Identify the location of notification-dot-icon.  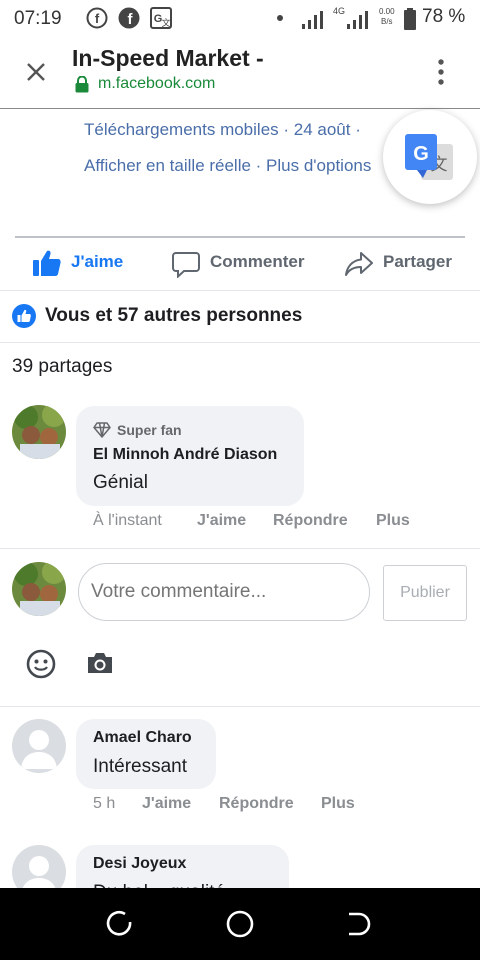
(280, 18).